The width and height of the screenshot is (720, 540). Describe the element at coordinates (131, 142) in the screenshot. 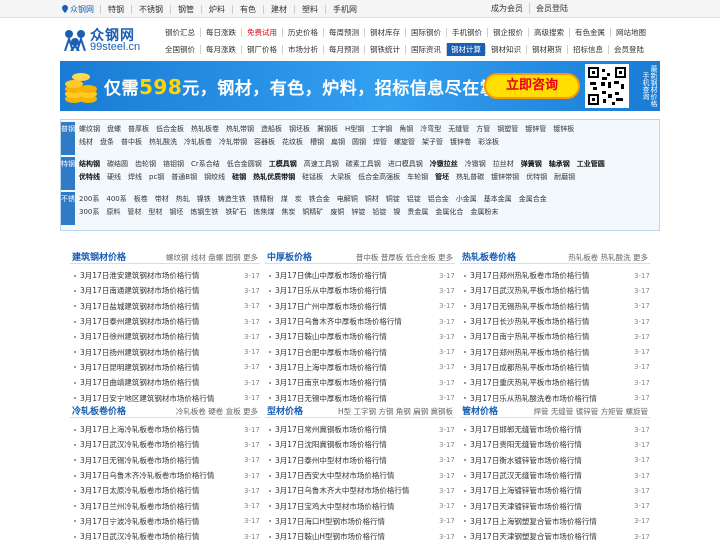

I see `category-link: 普中板` at that location.